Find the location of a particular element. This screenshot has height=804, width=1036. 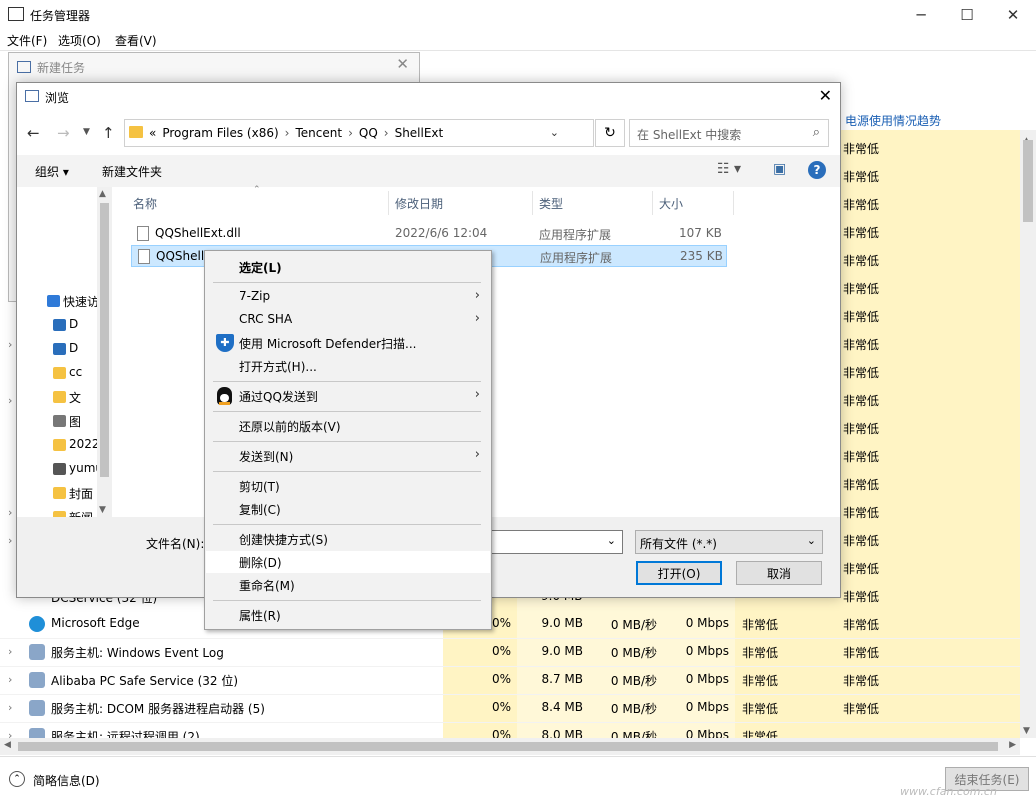

file-size: 107 KB is located at coordinates (700, 233).